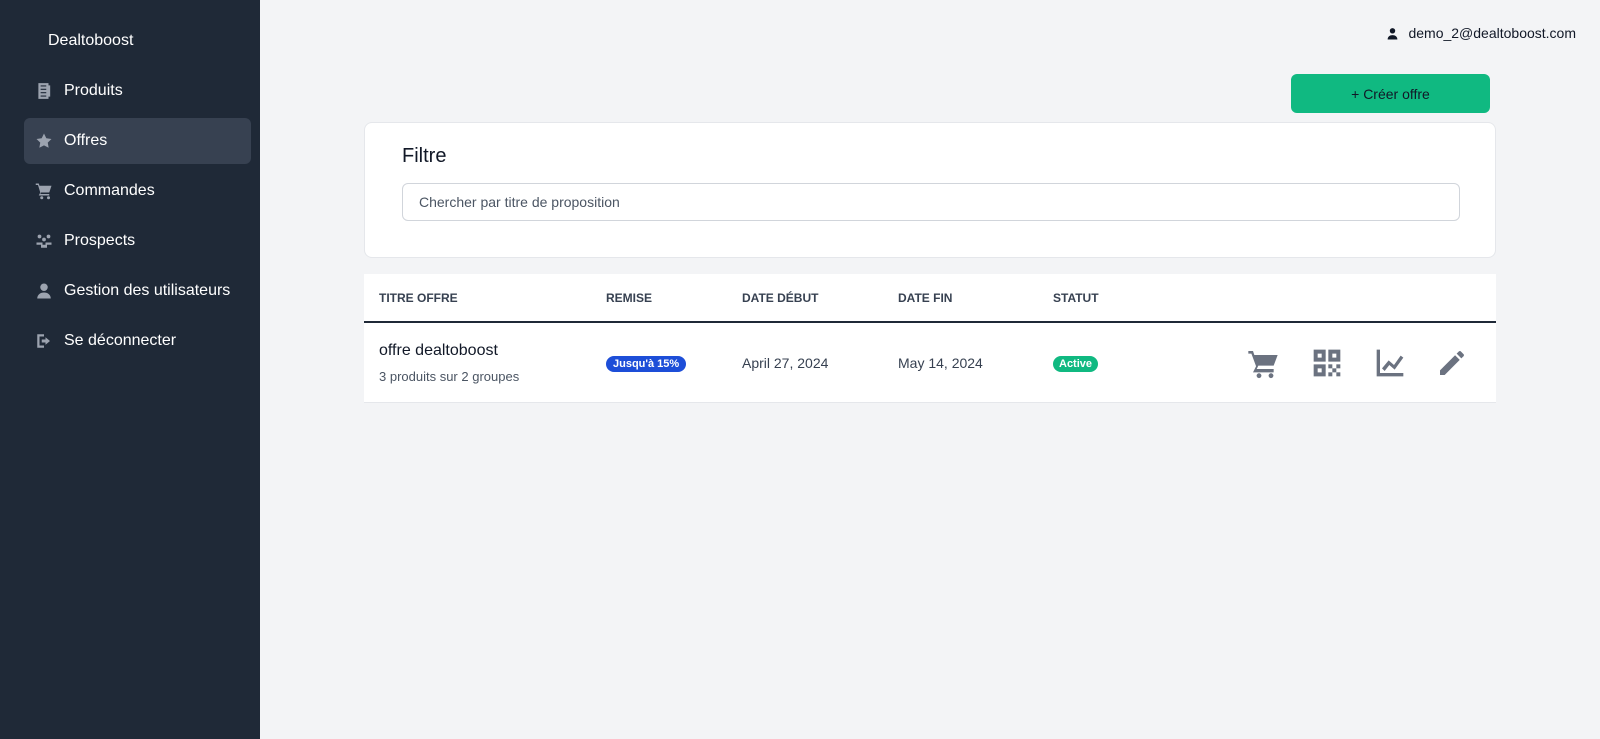 The width and height of the screenshot is (1600, 739). I want to click on offer-subtitle: 3 produits sur 2 groupes, so click(449, 376).